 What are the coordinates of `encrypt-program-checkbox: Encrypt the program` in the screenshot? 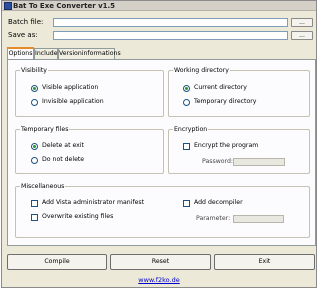 It's located at (220, 146).